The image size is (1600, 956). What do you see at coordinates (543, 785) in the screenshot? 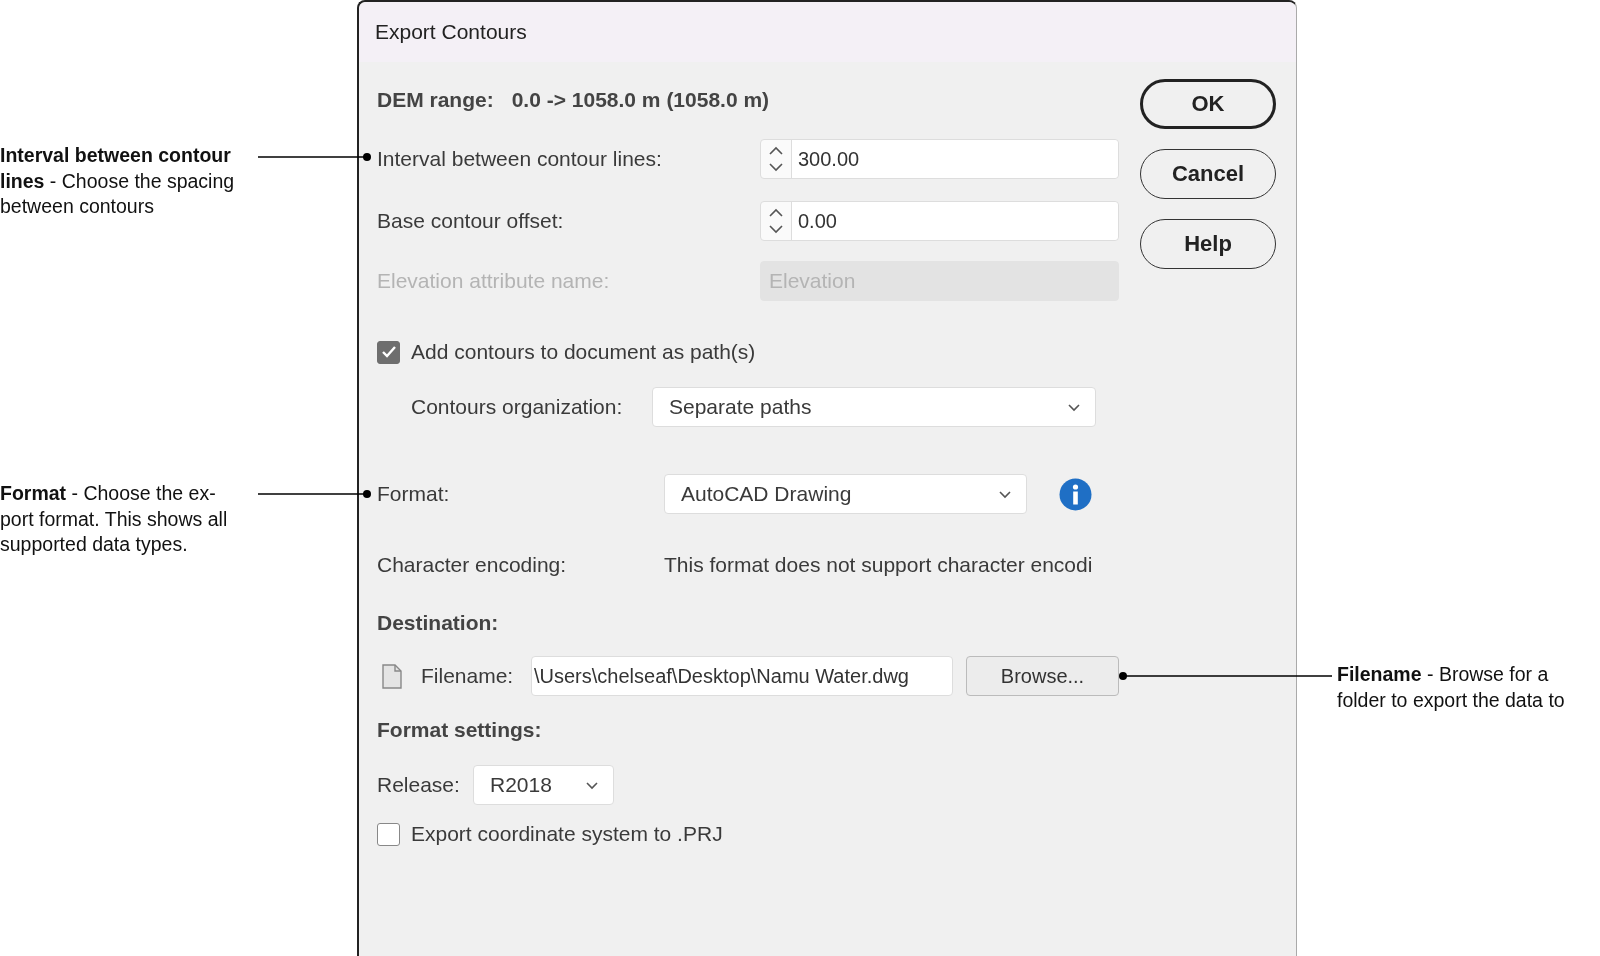
I see `dropdown: R2018` at bounding box center [543, 785].